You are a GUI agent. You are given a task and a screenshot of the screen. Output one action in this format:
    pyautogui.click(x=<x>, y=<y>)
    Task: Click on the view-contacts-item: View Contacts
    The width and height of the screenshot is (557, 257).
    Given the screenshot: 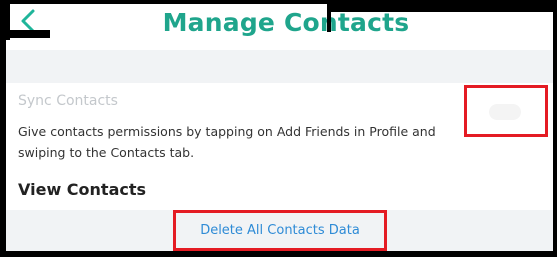 What is the action you would take?
    pyautogui.click(x=82, y=189)
    